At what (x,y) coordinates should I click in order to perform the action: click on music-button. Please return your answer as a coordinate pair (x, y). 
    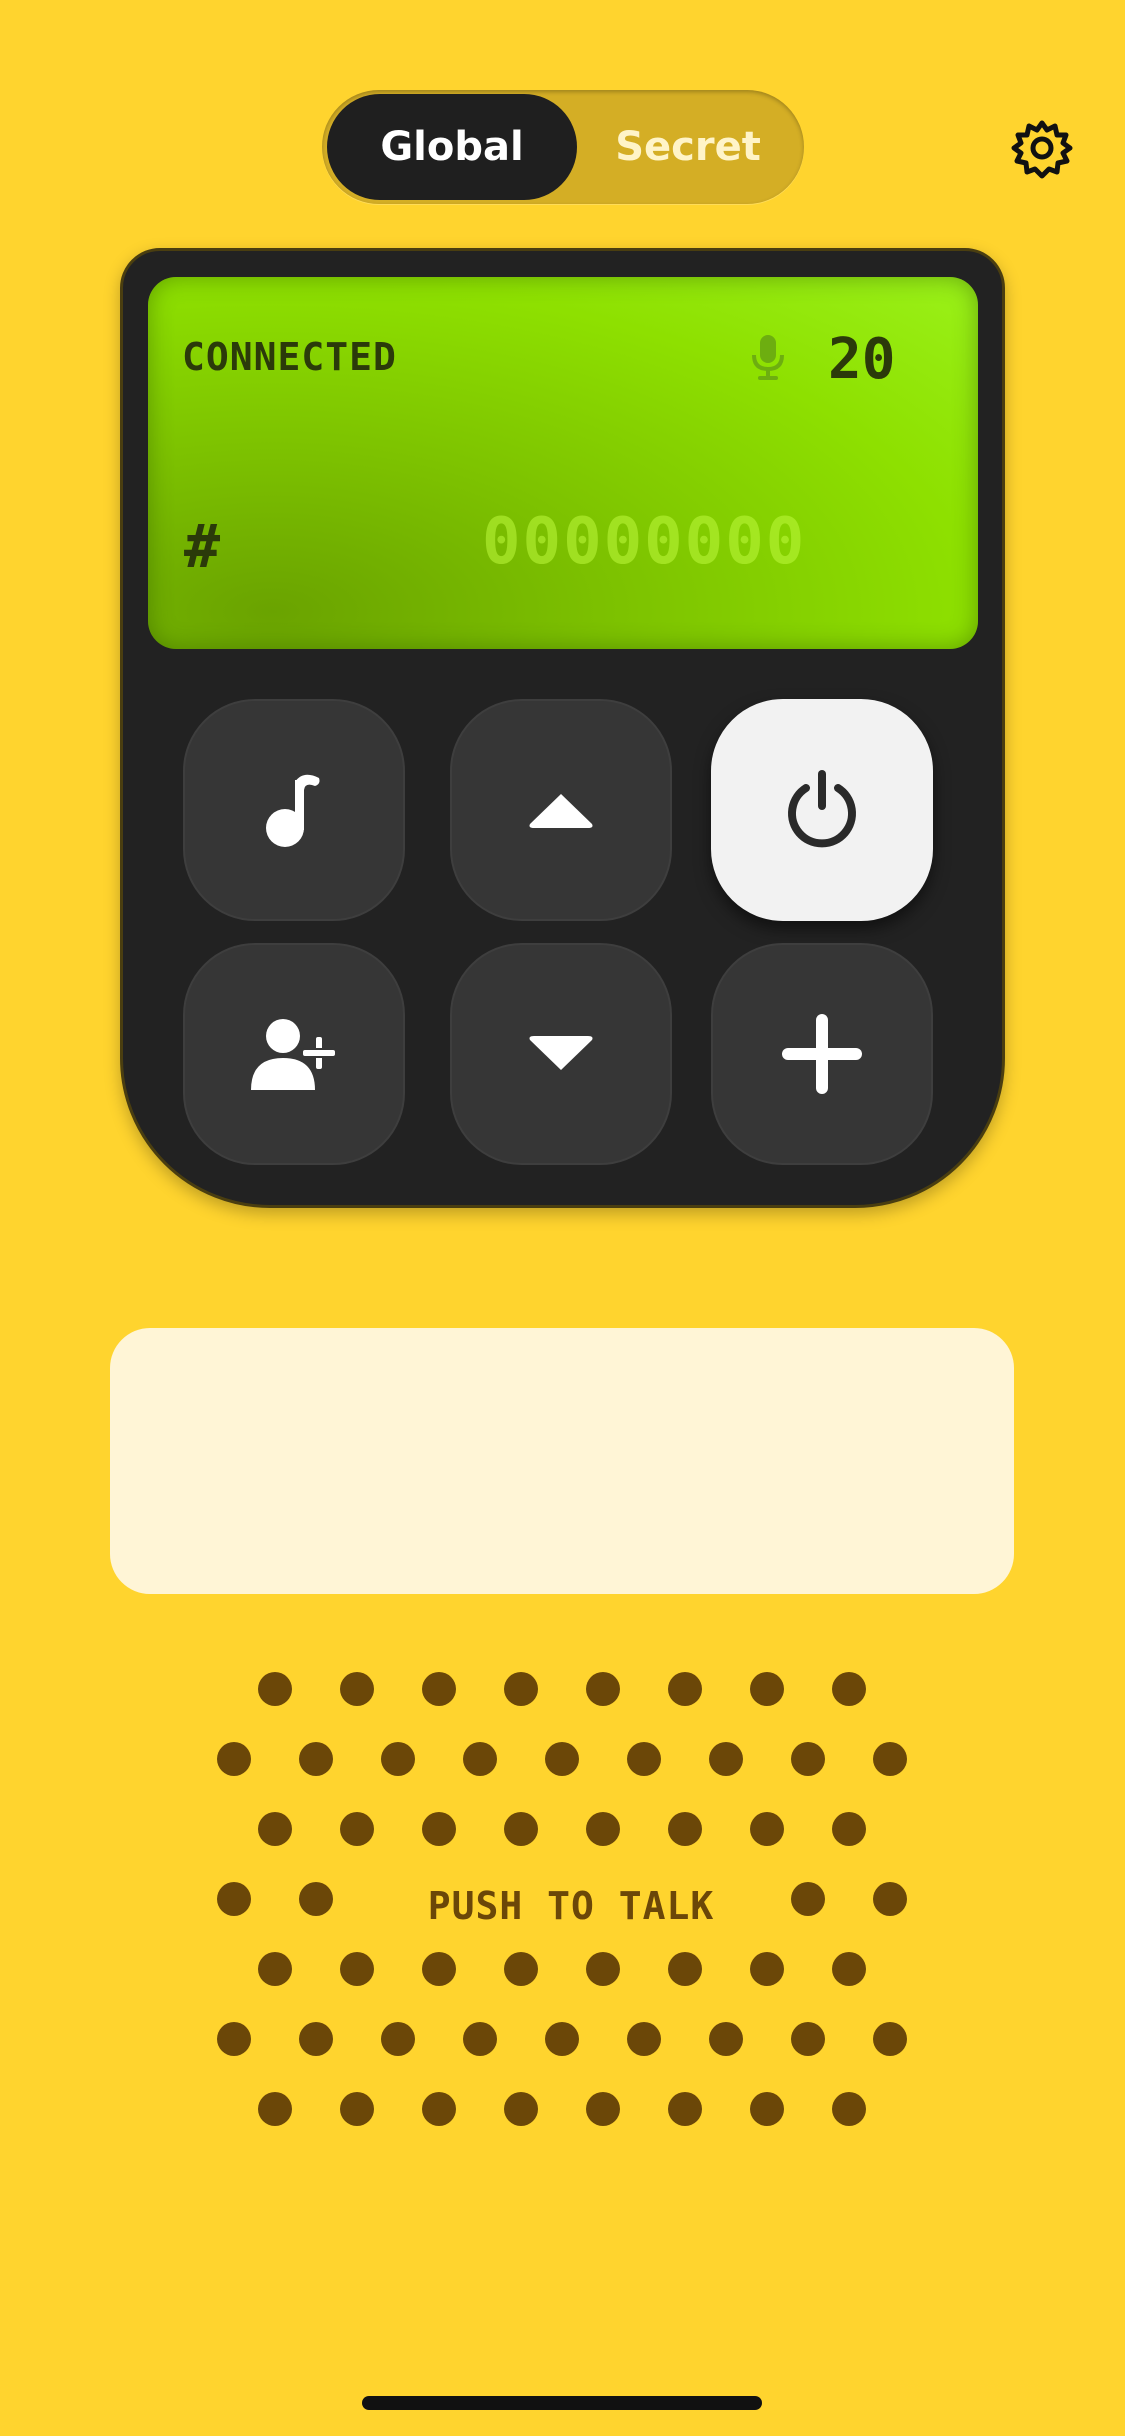
    Looking at the image, I should click on (294, 810).